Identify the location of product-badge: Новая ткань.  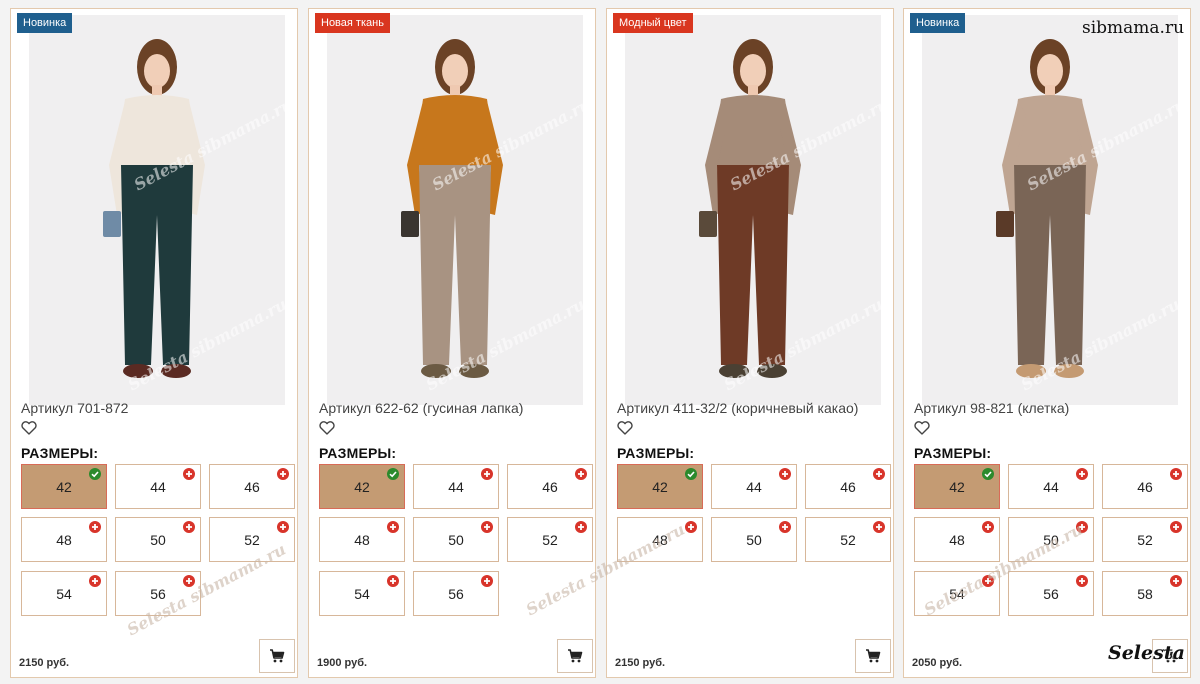
(352, 23).